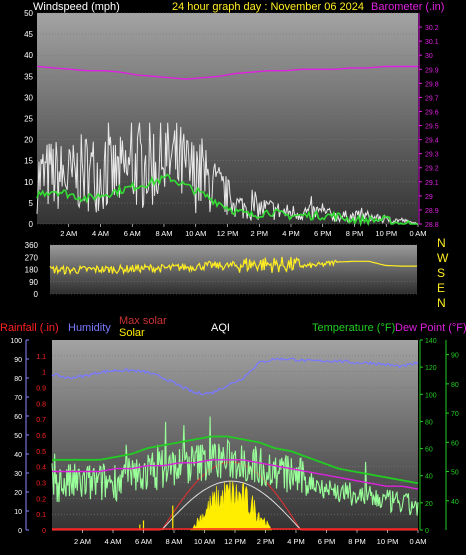  Describe the element at coordinates (427, 531) in the screenshot. I see `solar-tick-label: 0` at that location.